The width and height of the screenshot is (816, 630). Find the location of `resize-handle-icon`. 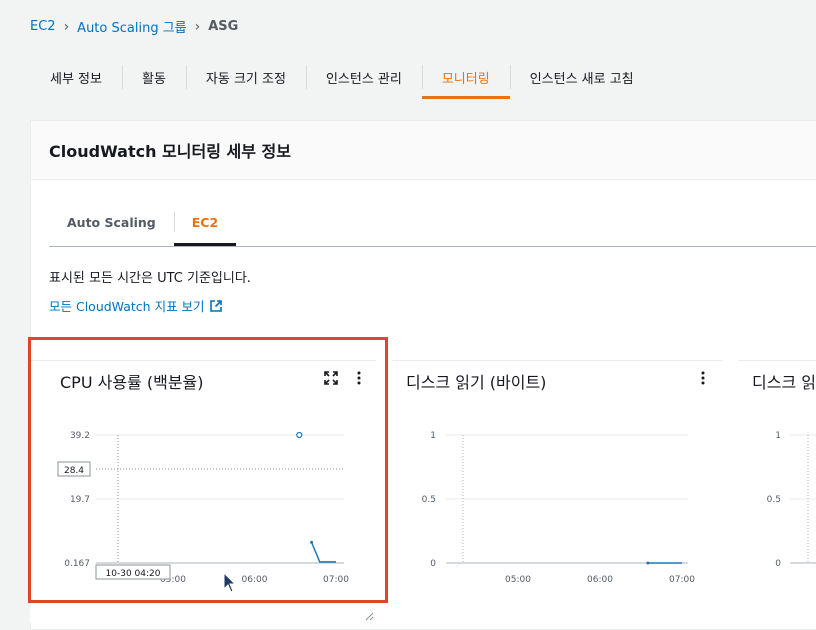

resize-handle-icon is located at coordinates (368, 615).